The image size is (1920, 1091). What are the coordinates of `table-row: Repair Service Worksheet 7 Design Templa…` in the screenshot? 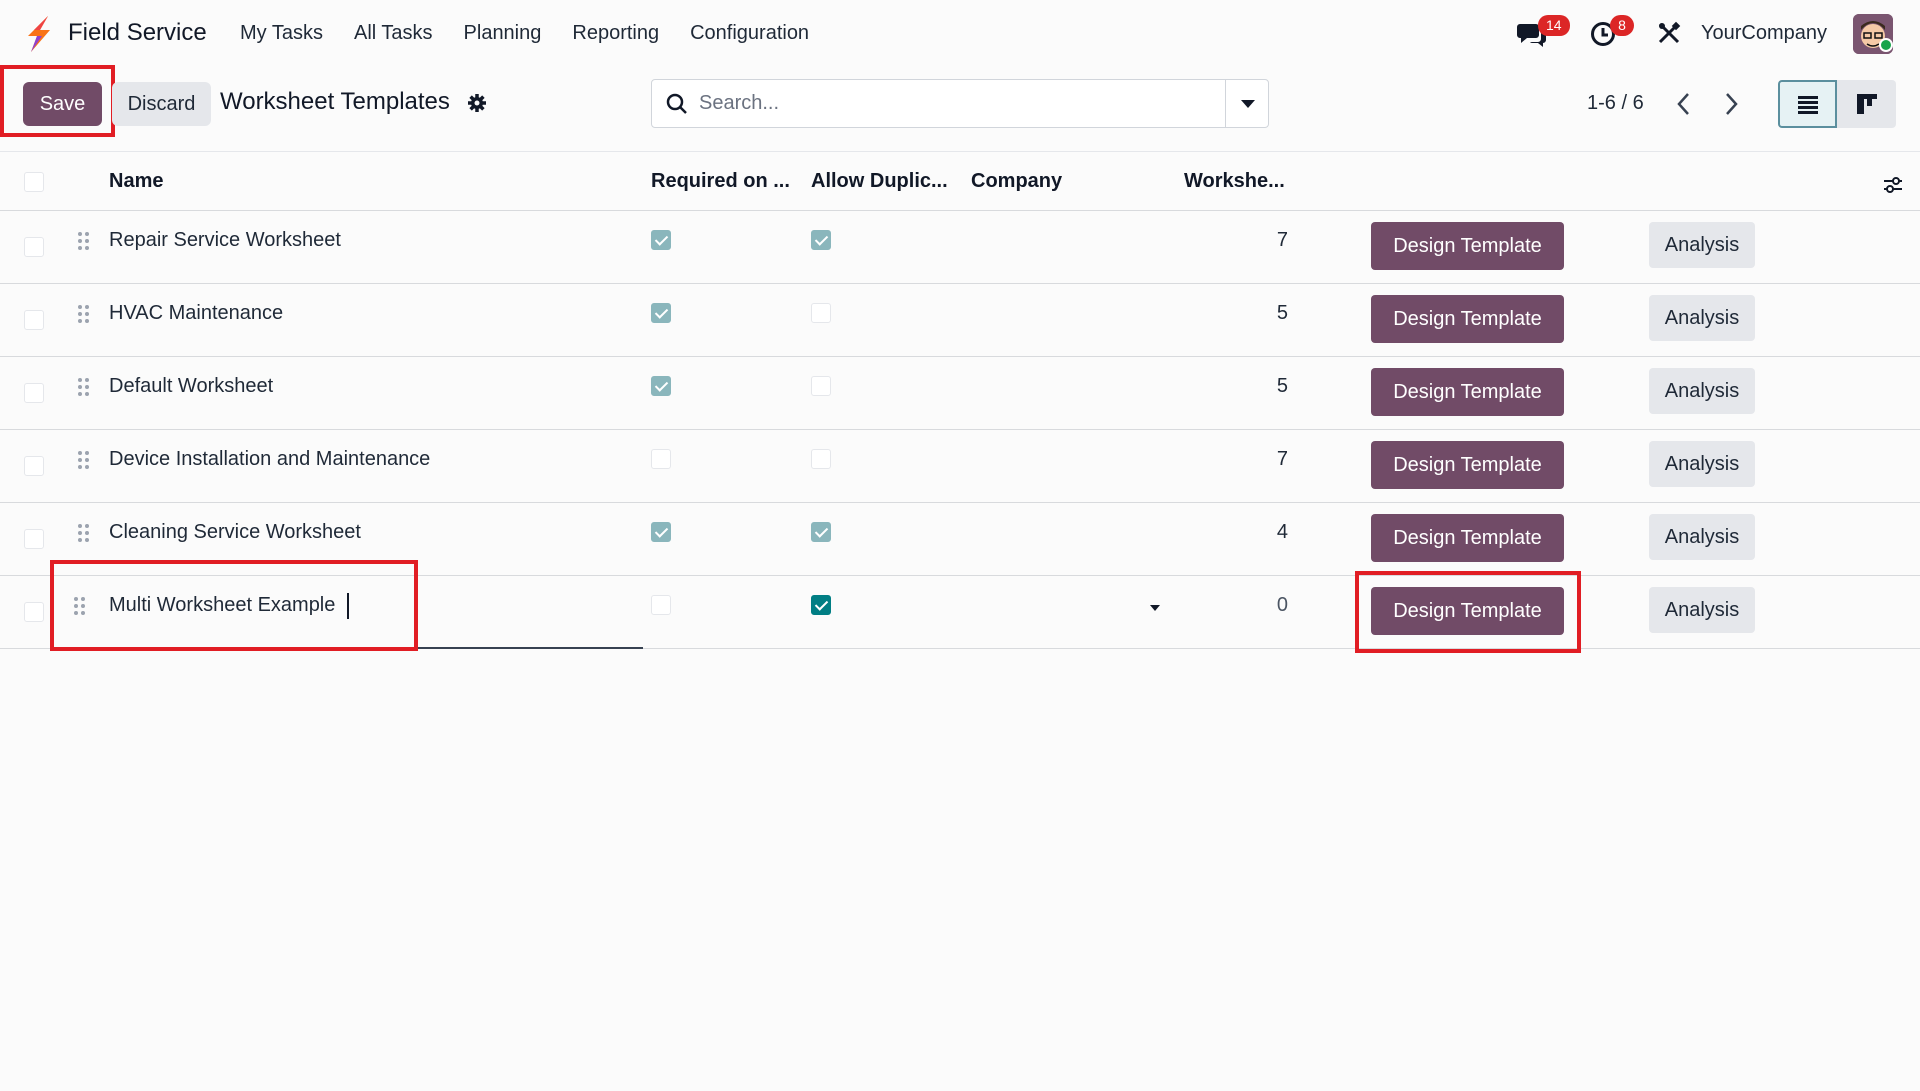 It's located at (960, 247).